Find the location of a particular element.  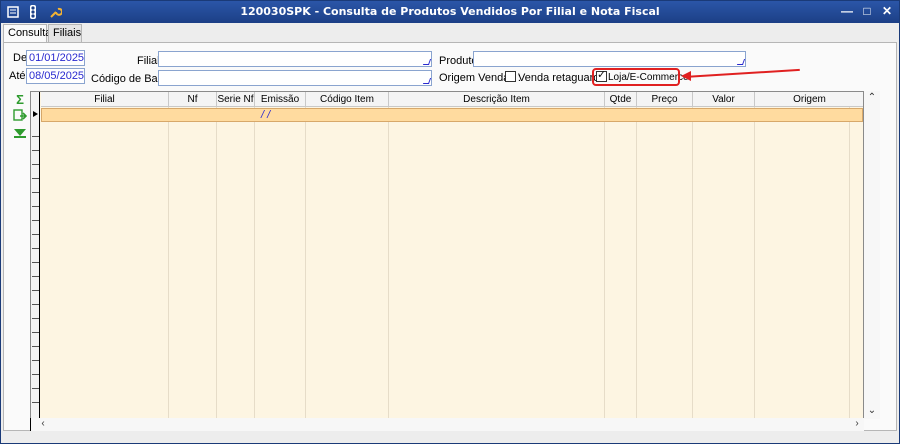

export-icon is located at coordinates (20, 116).